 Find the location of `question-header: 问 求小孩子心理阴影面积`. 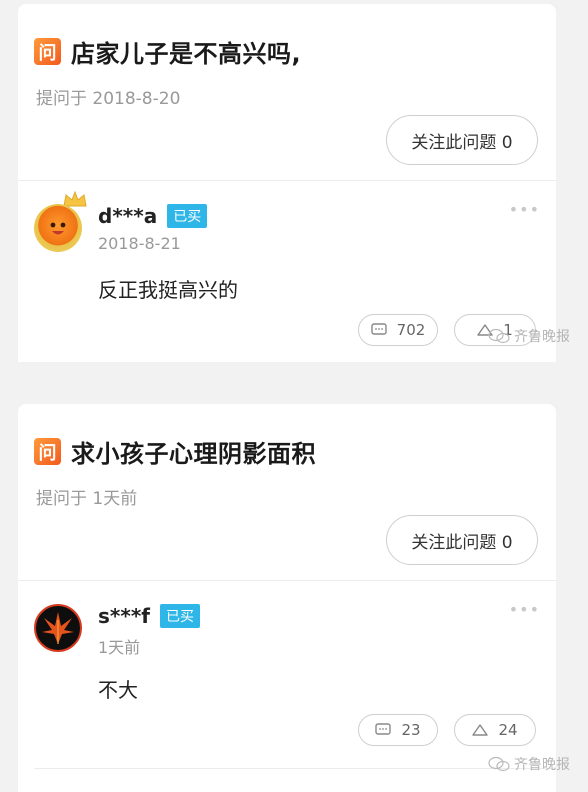

question-header: 问 求小孩子心理阴影面积 is located at coordinates (175, 451).